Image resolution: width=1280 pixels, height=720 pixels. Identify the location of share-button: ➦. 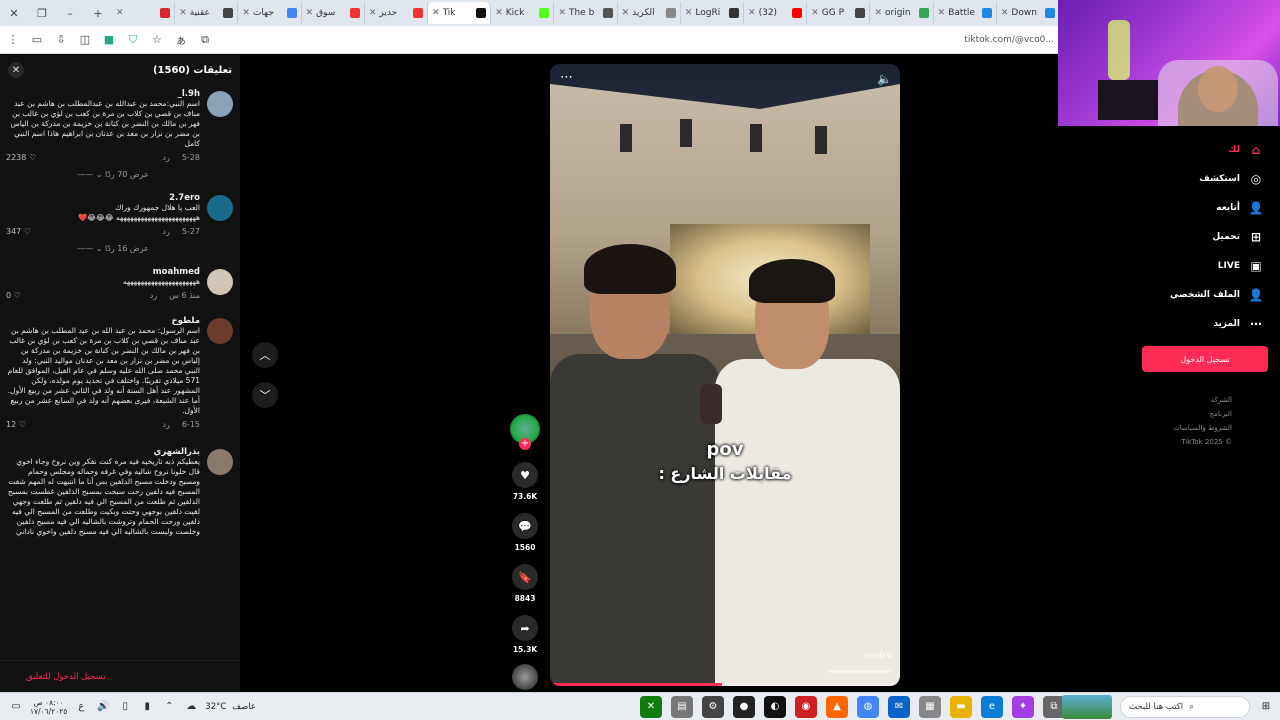
(525, 628).